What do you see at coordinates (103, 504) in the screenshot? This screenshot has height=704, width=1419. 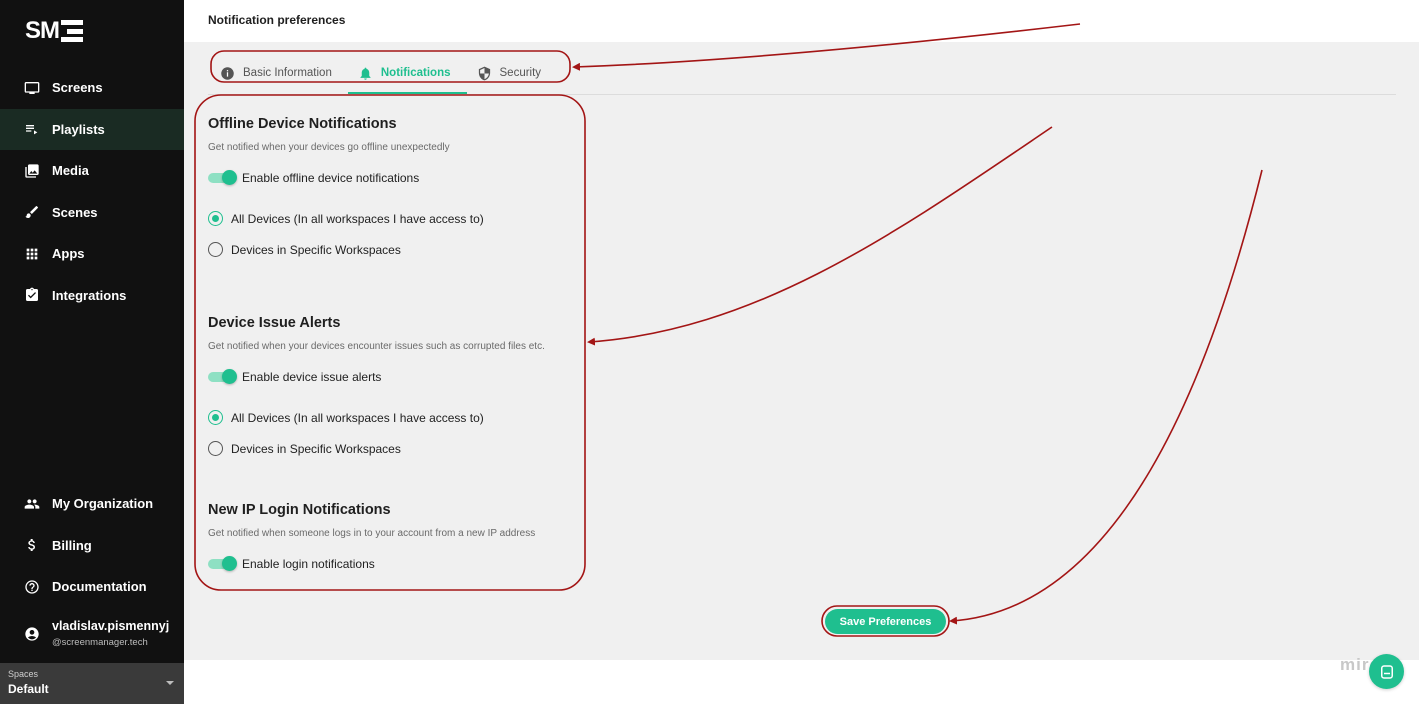 I see `sidebar-item-label: My Organization` at bounding box center [103, 504].